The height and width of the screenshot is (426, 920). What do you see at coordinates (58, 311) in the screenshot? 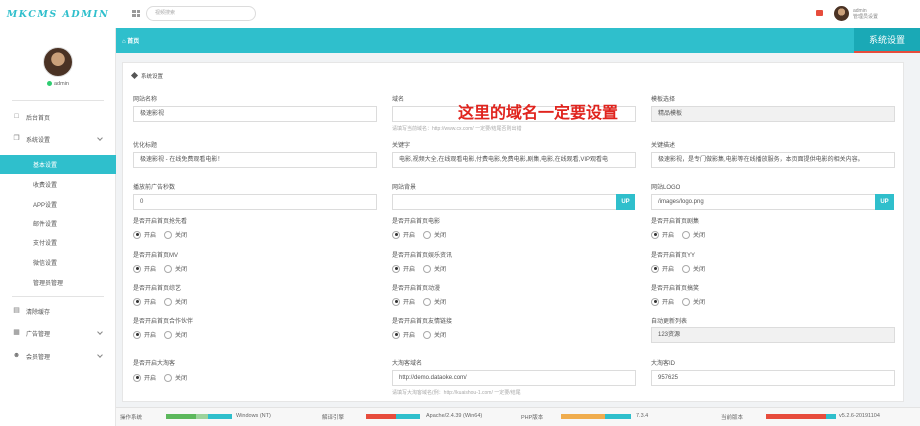
I see `sidebar-item-clear-cache: ▤ 清除缓存` at bounding box center [58, 311].